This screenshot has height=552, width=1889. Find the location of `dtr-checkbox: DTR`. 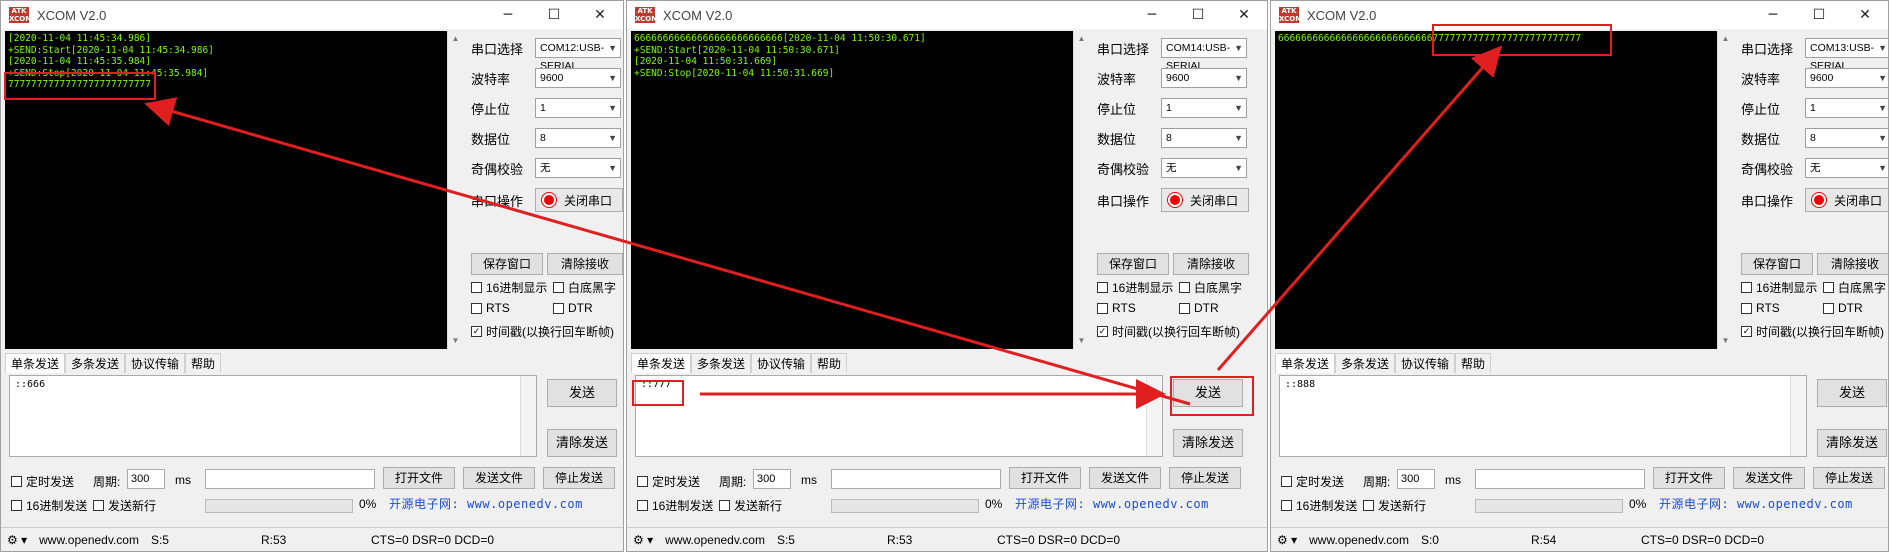

dtr-checkbox: DTR is located at coordinates (1199, 308).